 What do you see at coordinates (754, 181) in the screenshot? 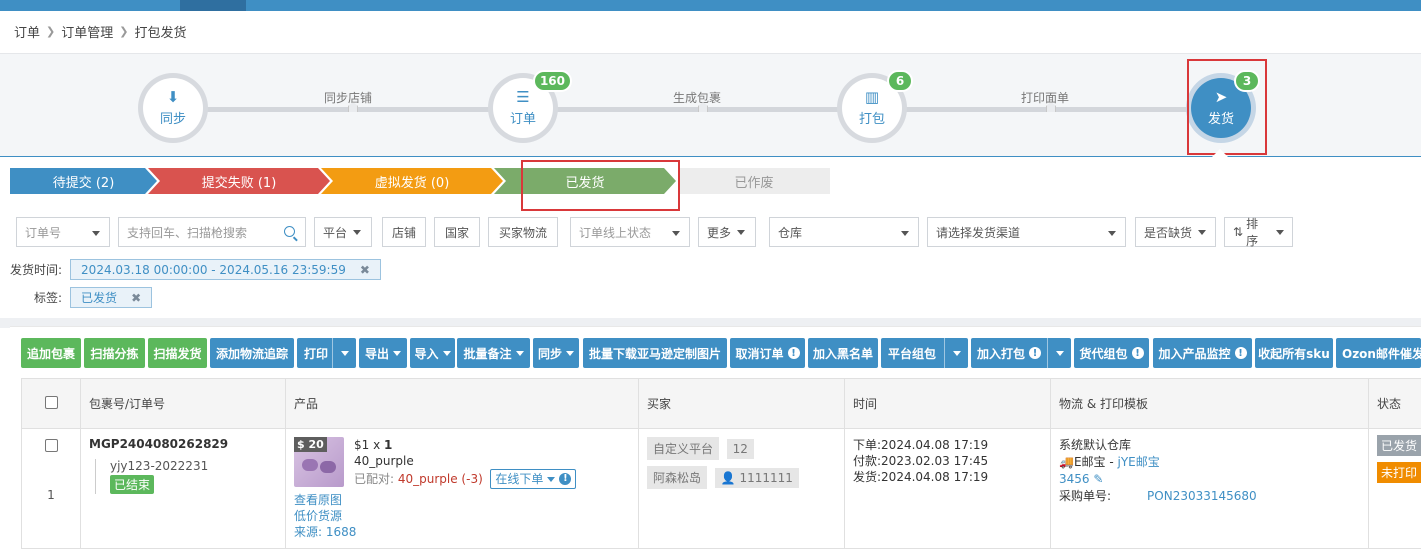
I see `tab-voided: 已作废` at bounding box center [754, 181].